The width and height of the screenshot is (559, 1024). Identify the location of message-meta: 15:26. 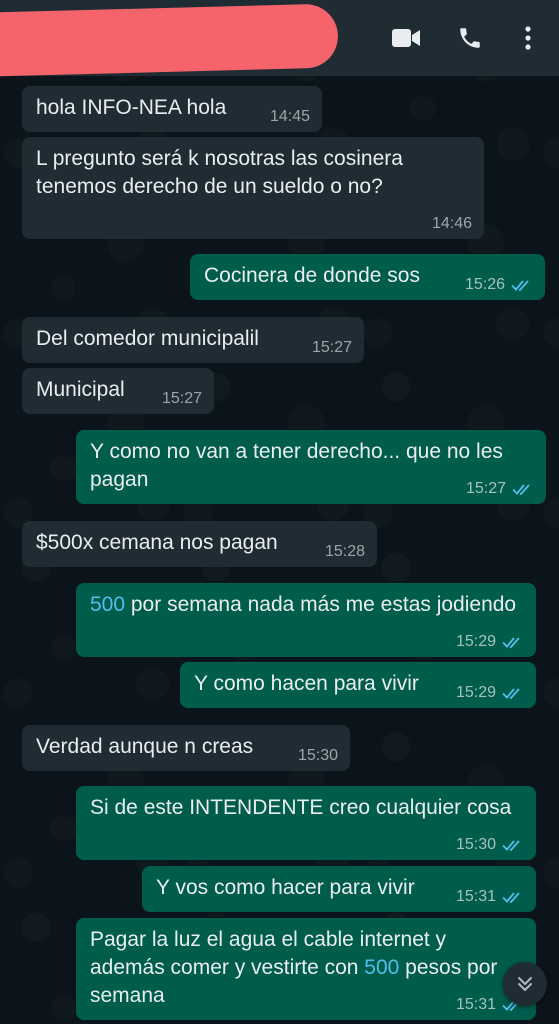
(499, 285).